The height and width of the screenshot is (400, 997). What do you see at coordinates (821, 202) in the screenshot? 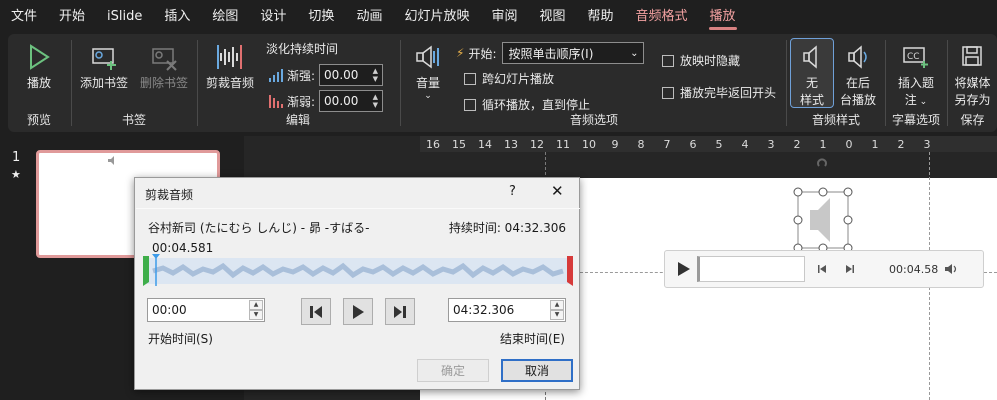
I see `audio-object` at bounding box center [821, 202].